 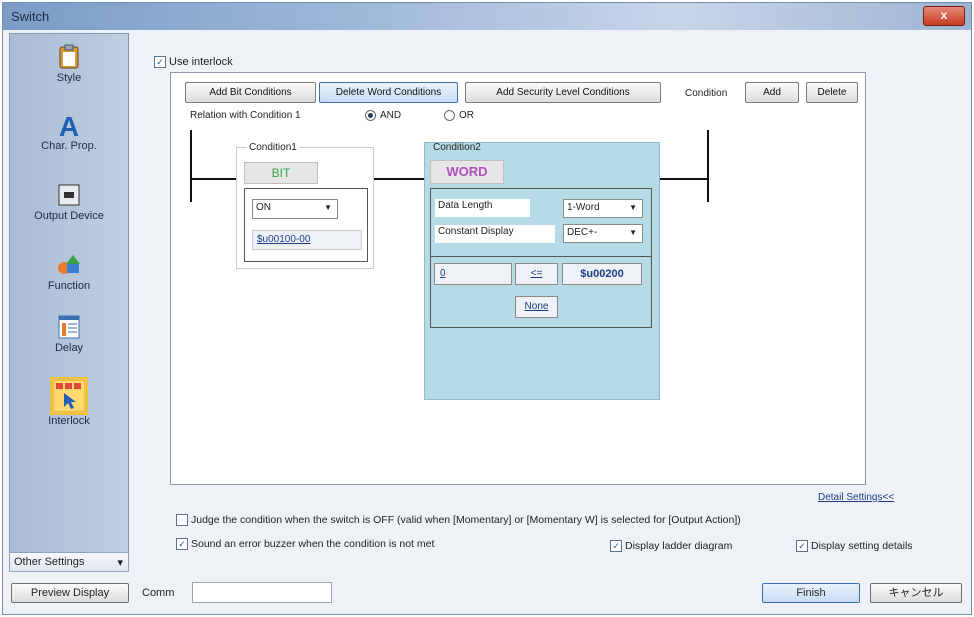 What do you see at coordinates (399, 179) in the screenshot?
I see `ladder-wire-middle` at bounding box center [399, 179].